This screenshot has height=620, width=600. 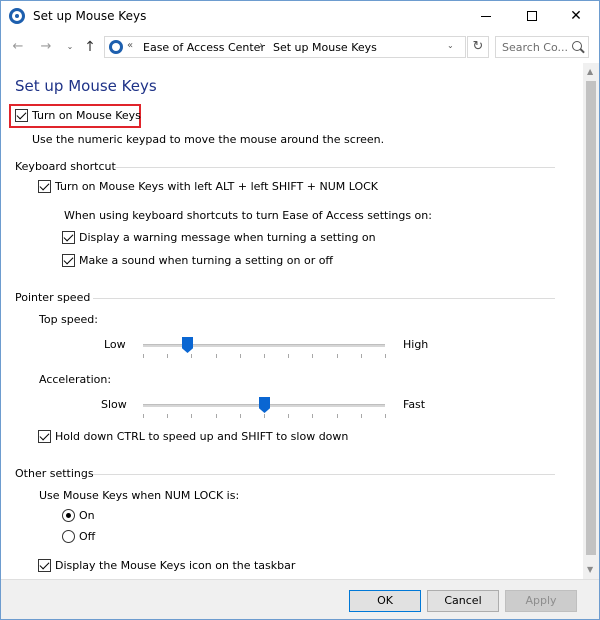 What do you see at coordinates (86, 86) in the screenshot?
I see `page-title: Set up Mouse Keys` at bounding box center [86, 86].